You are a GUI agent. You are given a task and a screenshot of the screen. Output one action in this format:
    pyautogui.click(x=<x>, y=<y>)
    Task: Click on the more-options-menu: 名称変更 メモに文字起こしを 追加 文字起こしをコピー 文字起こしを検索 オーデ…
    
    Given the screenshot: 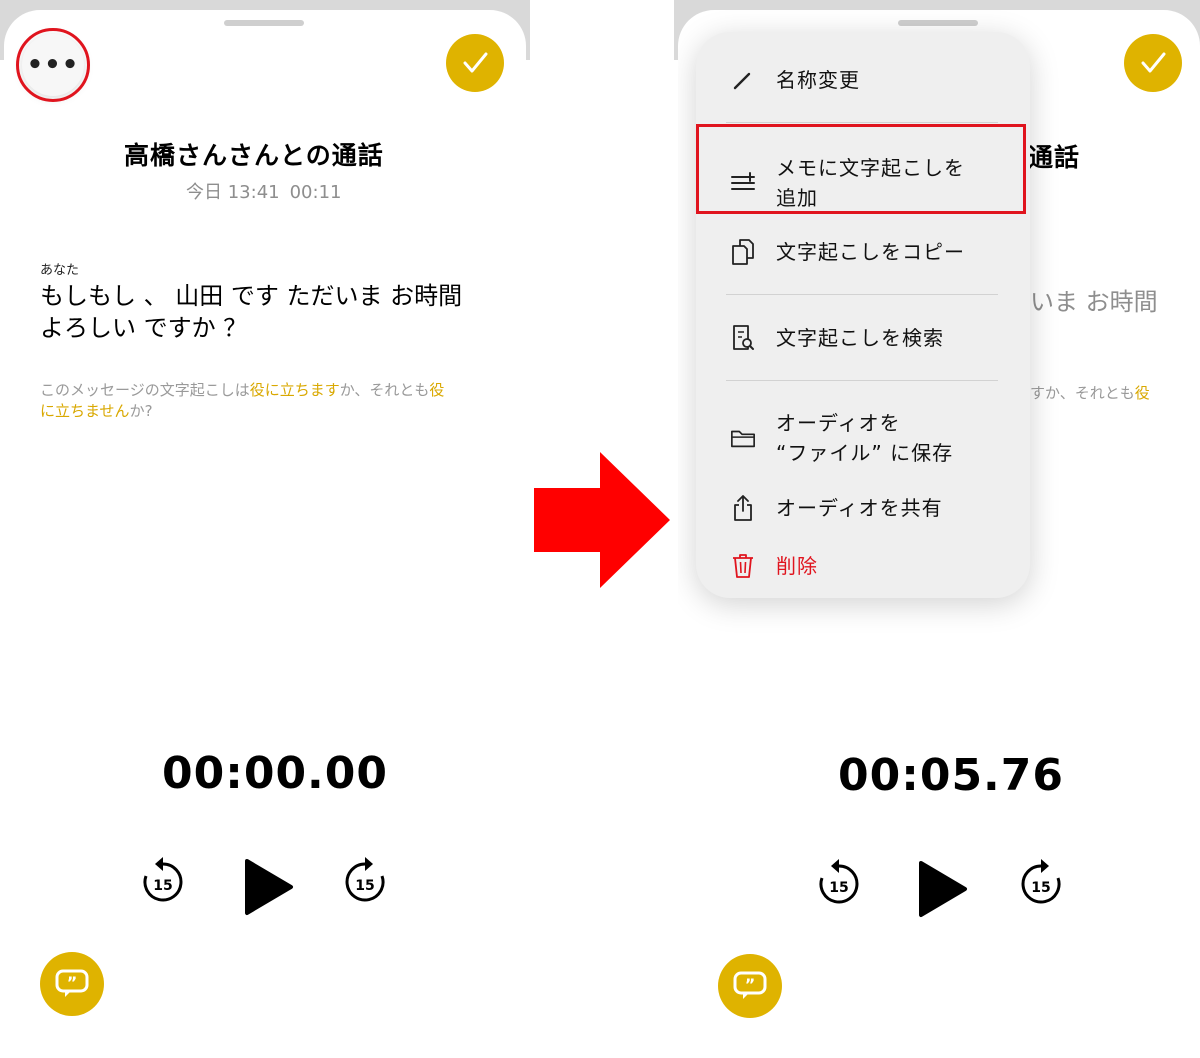 What is the action you would take?
    pyautogui.click(x=863, y=315)
    